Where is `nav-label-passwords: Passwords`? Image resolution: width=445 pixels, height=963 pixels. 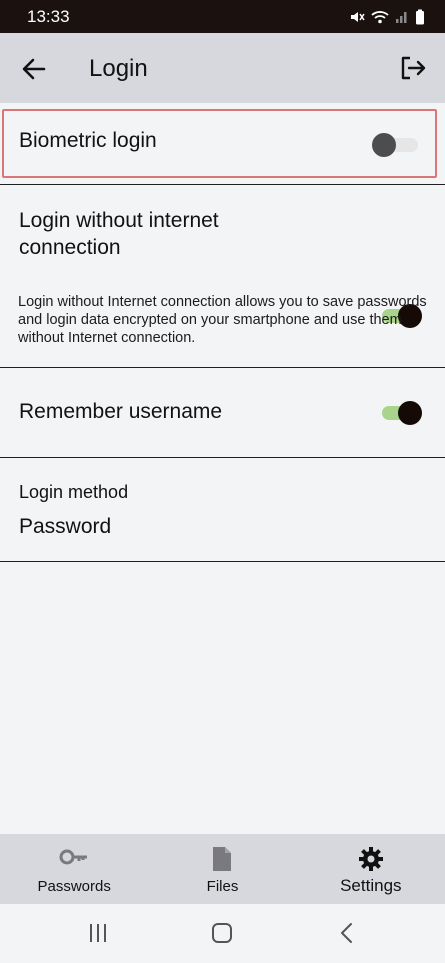 nav-label-passwords: Passwords is located at coordinates (74, 886).